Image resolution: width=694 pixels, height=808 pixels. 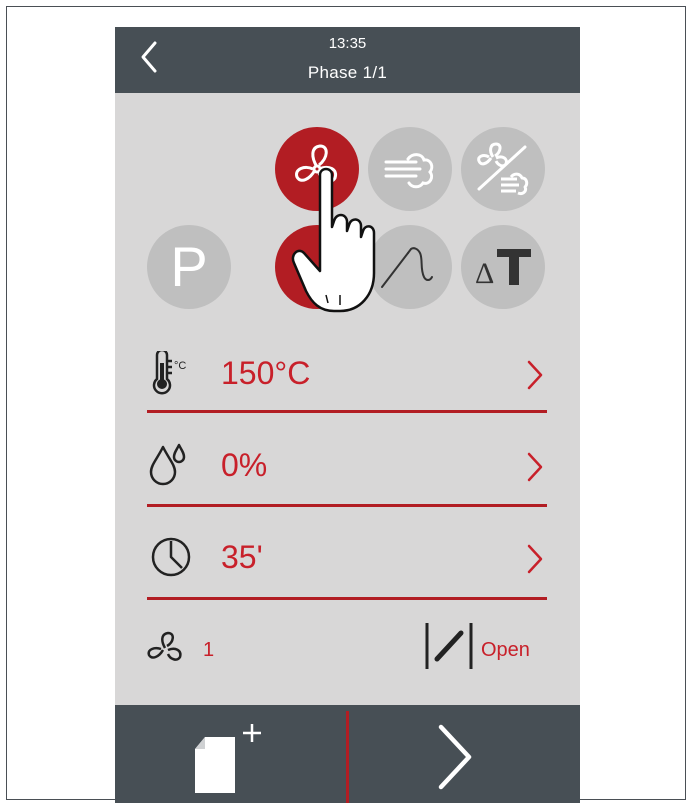 I want to click on fan-speed-value: 1, so click(x=209, y=650).